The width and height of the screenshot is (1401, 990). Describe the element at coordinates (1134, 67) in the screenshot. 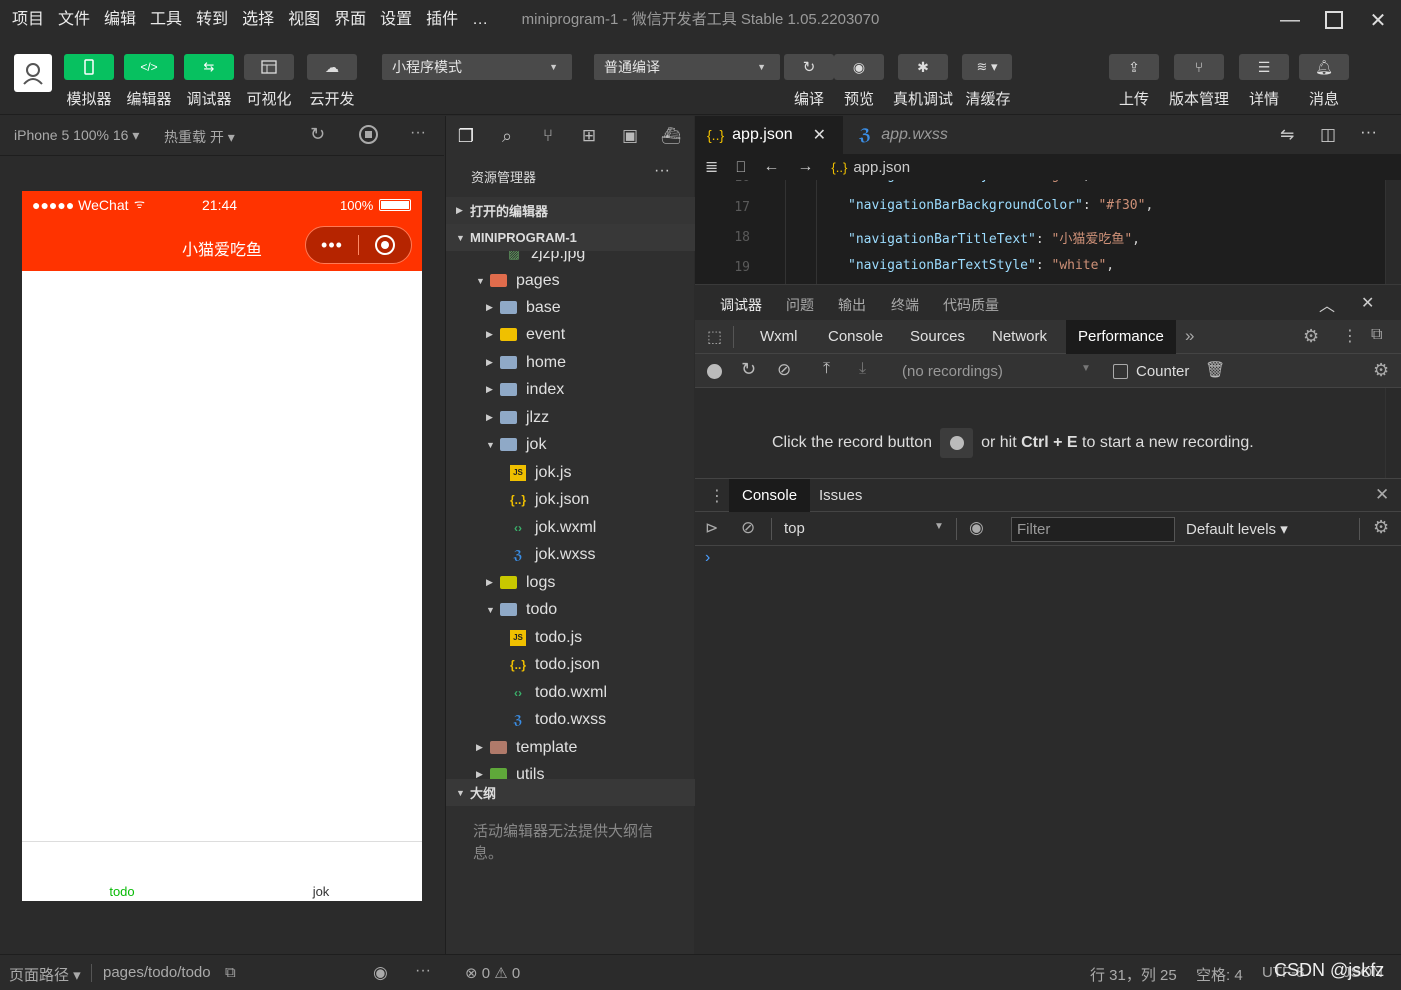

I see `upload-button: ⇪` at that location.